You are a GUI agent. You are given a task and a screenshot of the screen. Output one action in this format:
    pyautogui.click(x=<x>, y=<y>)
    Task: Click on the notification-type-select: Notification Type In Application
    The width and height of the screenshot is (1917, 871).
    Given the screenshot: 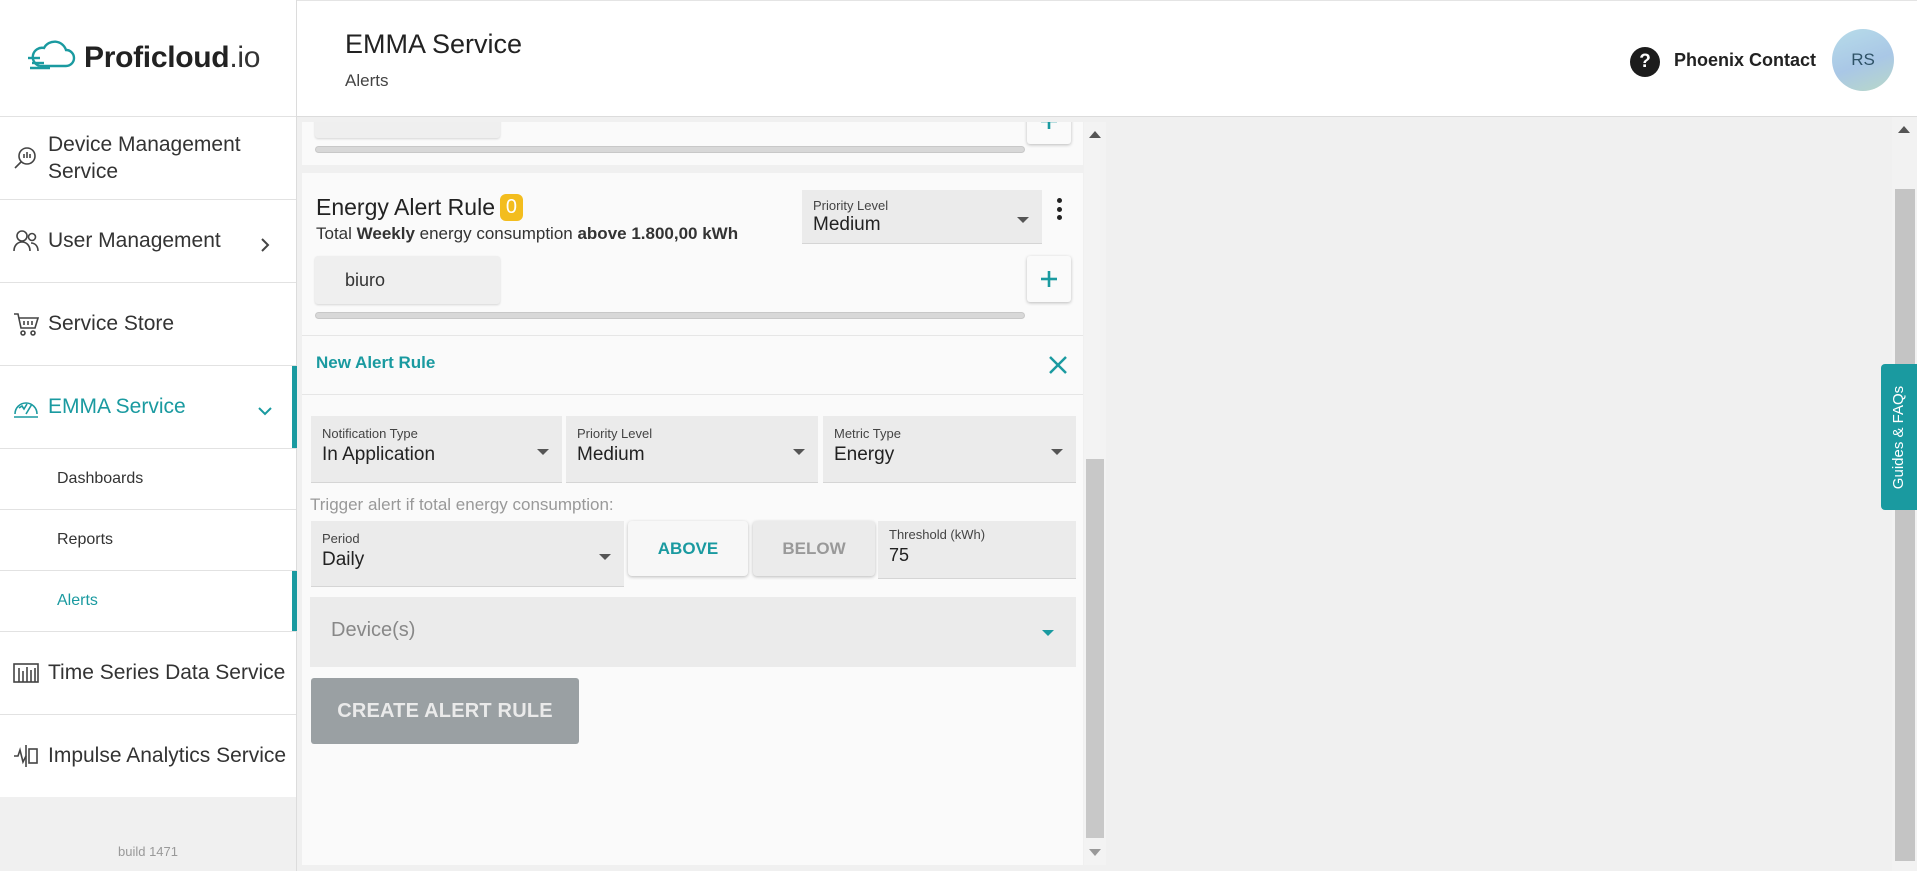 What is the action you would take?
    pyautogui.click(x=436, y=449)
    